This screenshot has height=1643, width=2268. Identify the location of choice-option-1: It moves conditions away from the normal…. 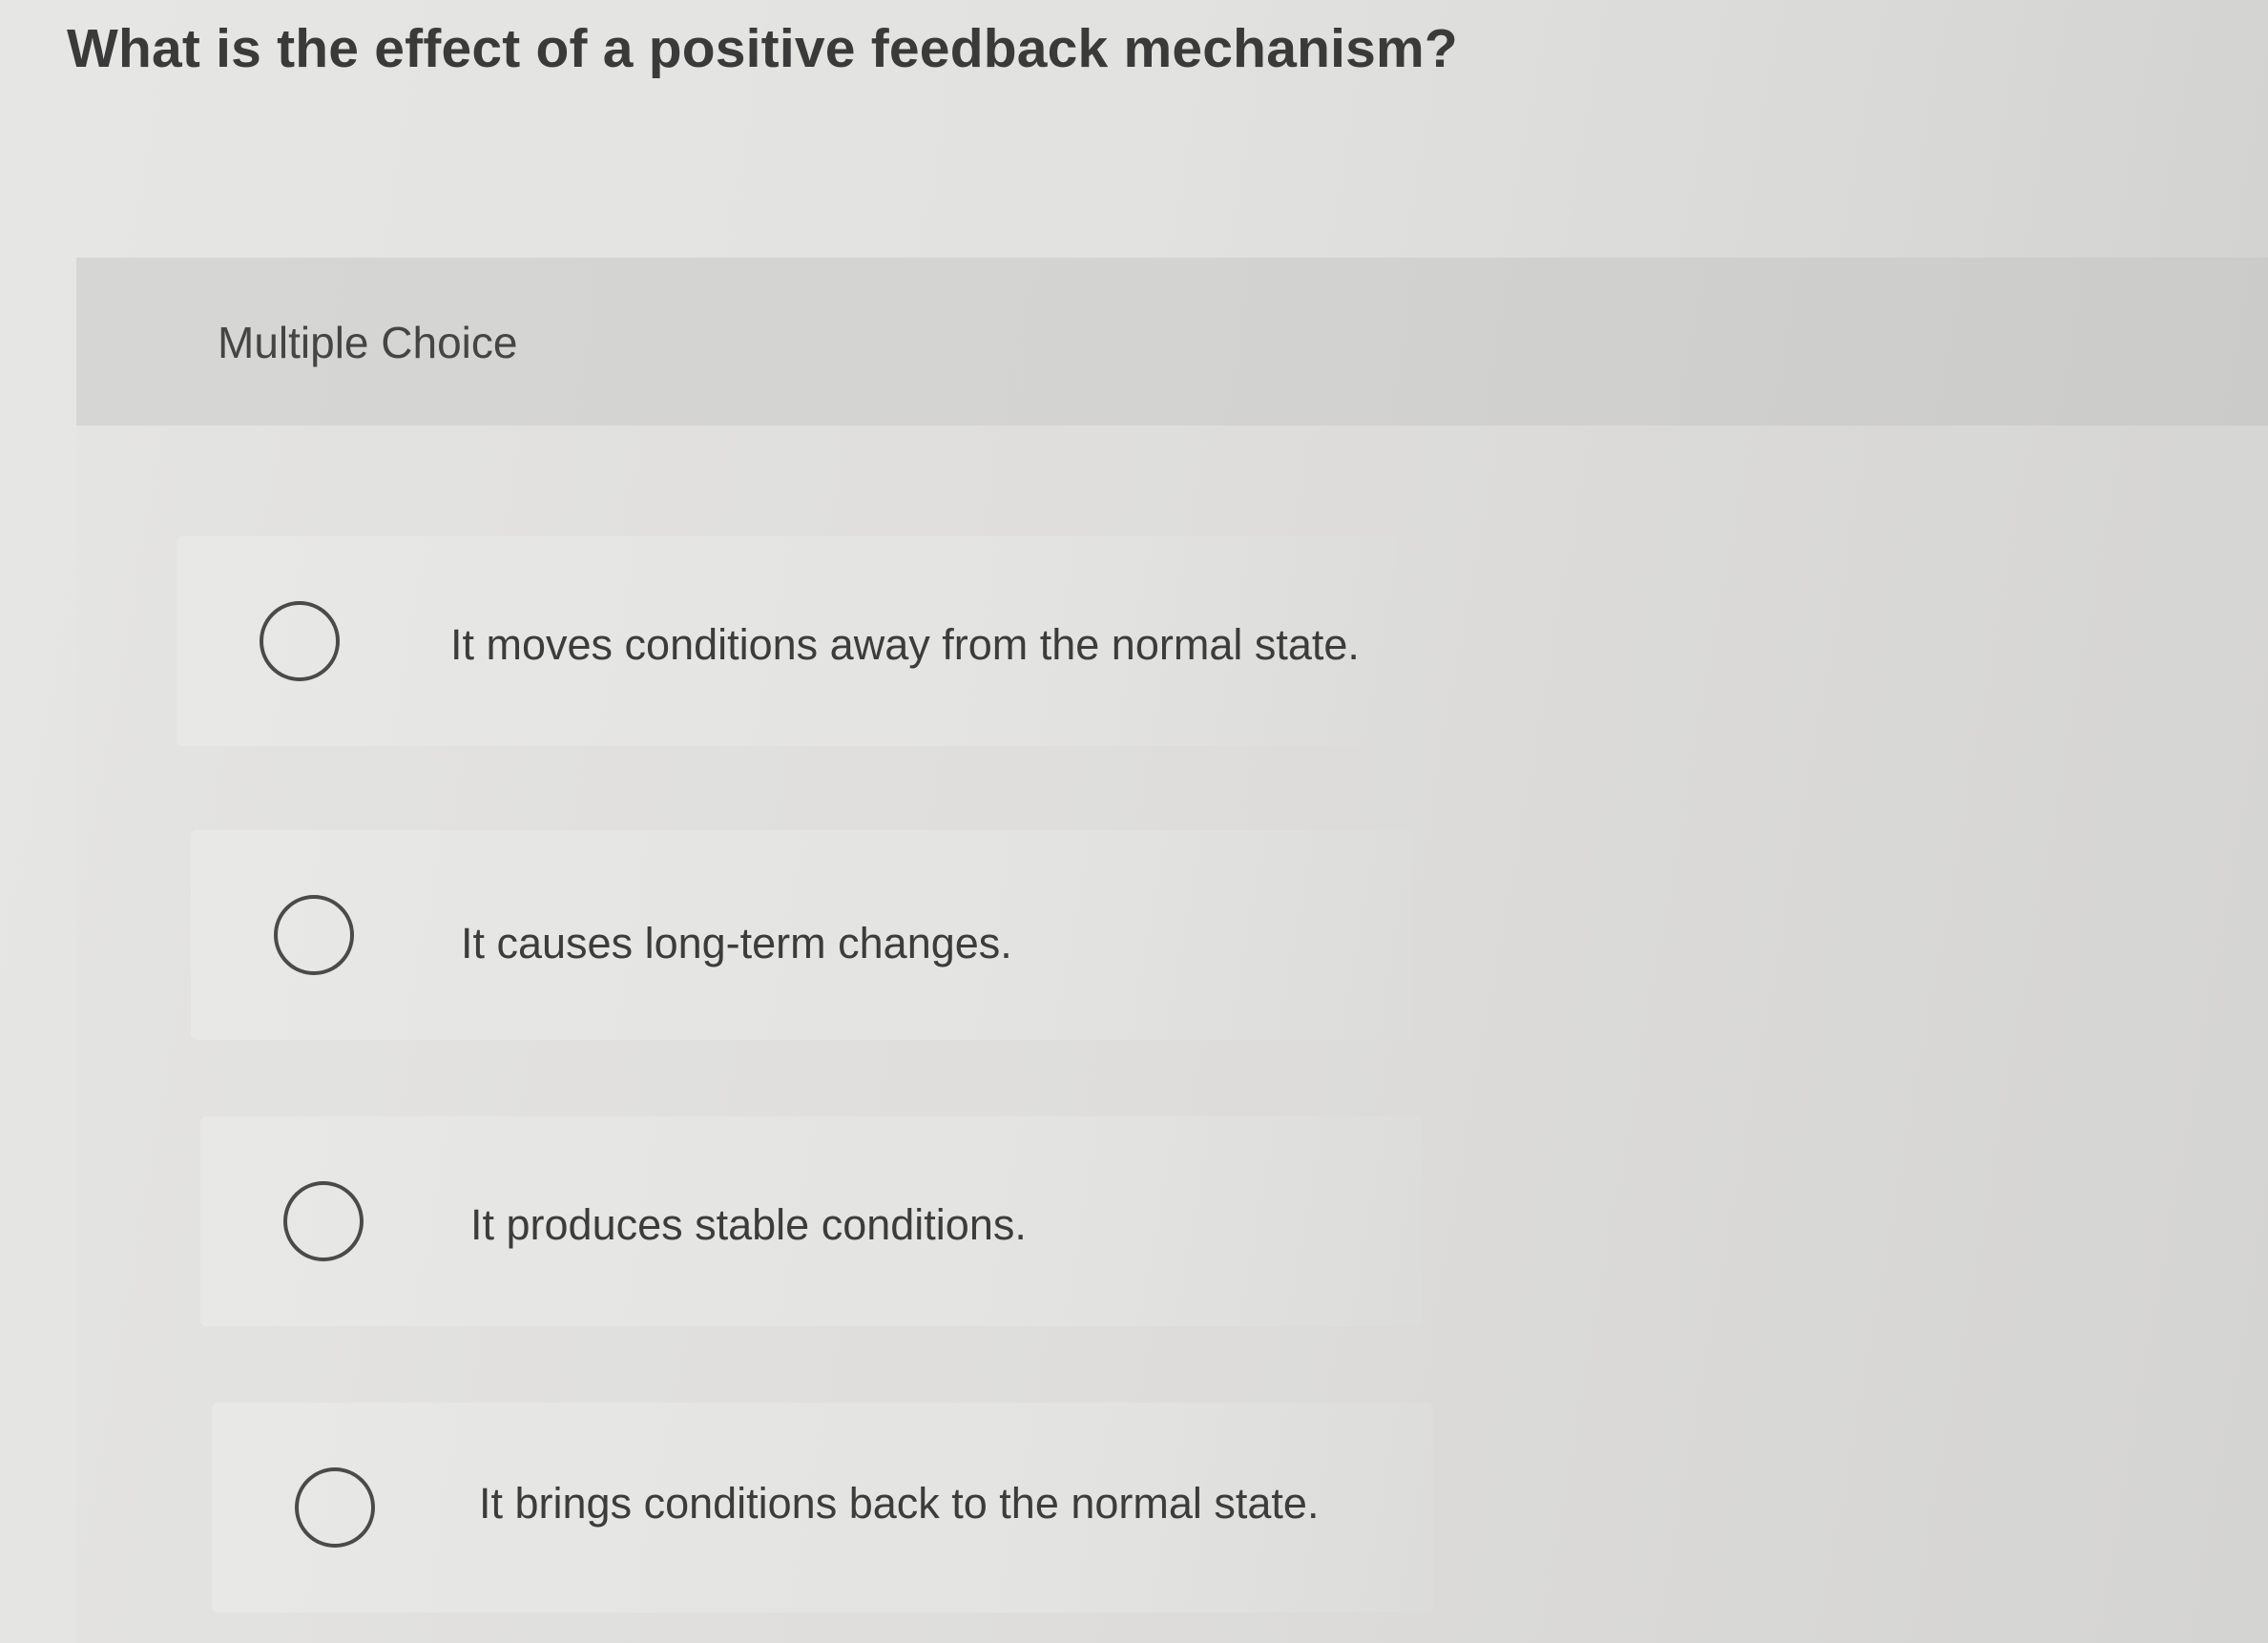
(787, 641).